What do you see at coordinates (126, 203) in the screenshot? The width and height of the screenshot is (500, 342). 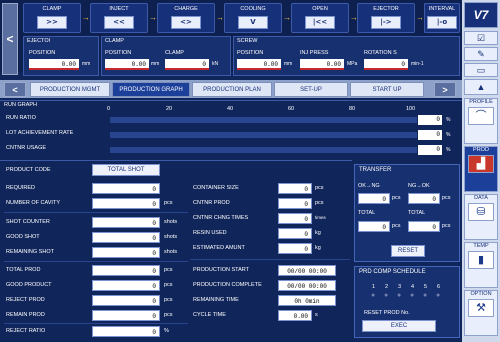 I see `cavity-value: 0` at bounding box center [126, 203].